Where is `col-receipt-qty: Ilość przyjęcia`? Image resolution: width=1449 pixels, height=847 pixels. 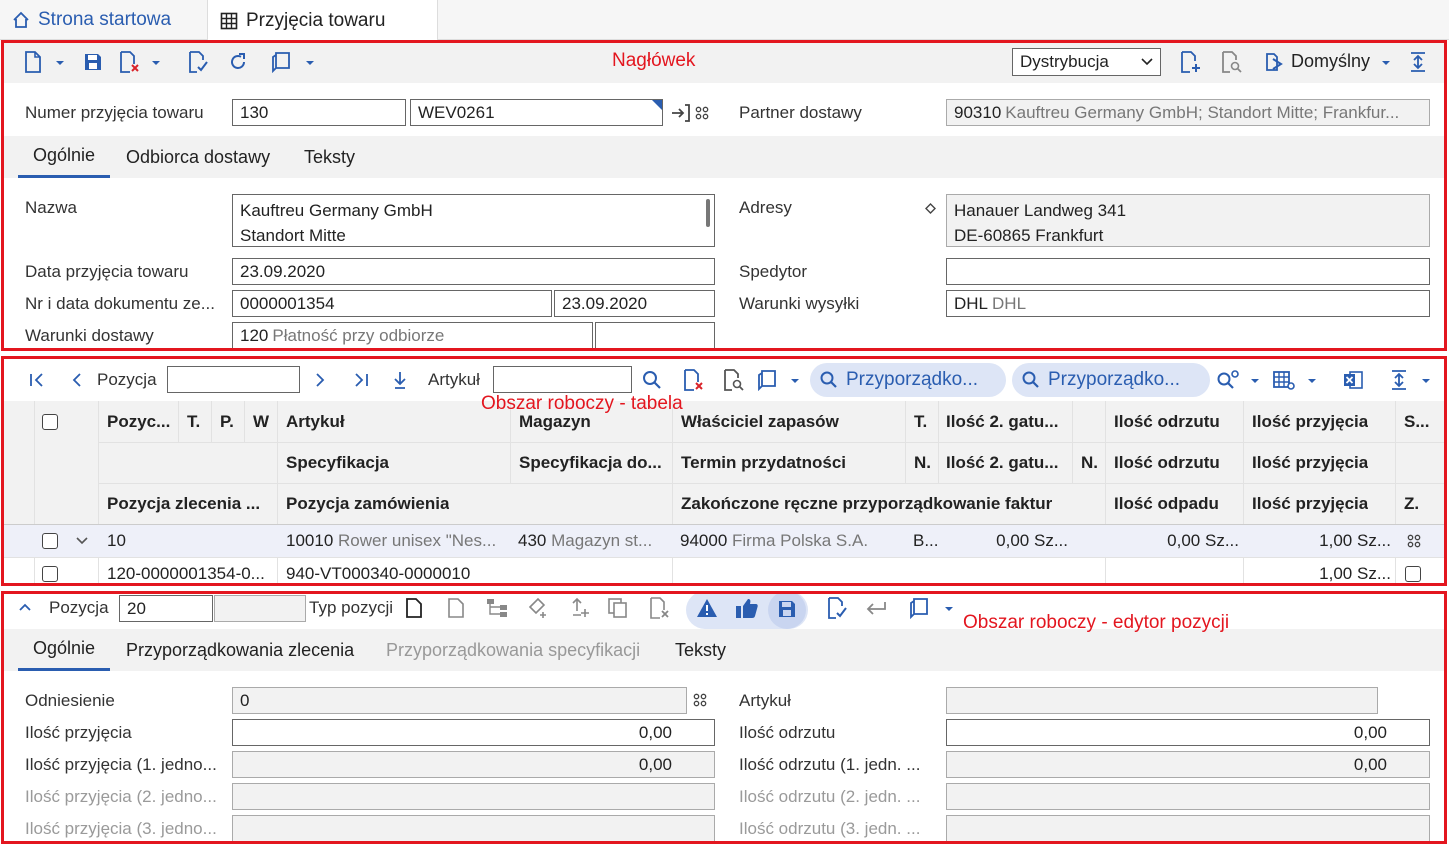
col-receipt-qty: Ilość przyjęcia is located at coordinates (1310, 422).